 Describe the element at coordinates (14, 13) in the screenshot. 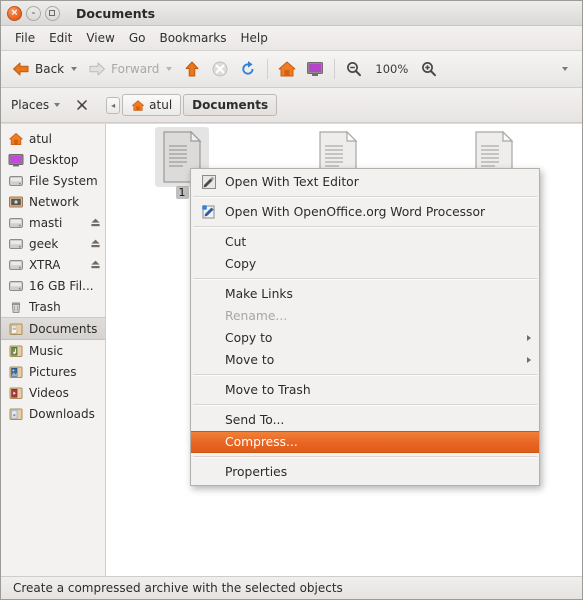

I see `close-window-button: ×` at that location.